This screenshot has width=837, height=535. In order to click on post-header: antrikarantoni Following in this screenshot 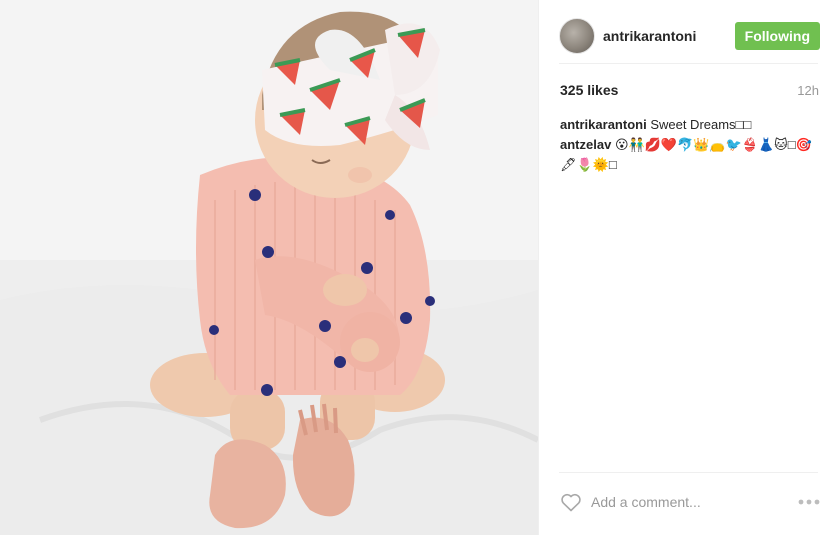, I will do `click(689, 36)`.